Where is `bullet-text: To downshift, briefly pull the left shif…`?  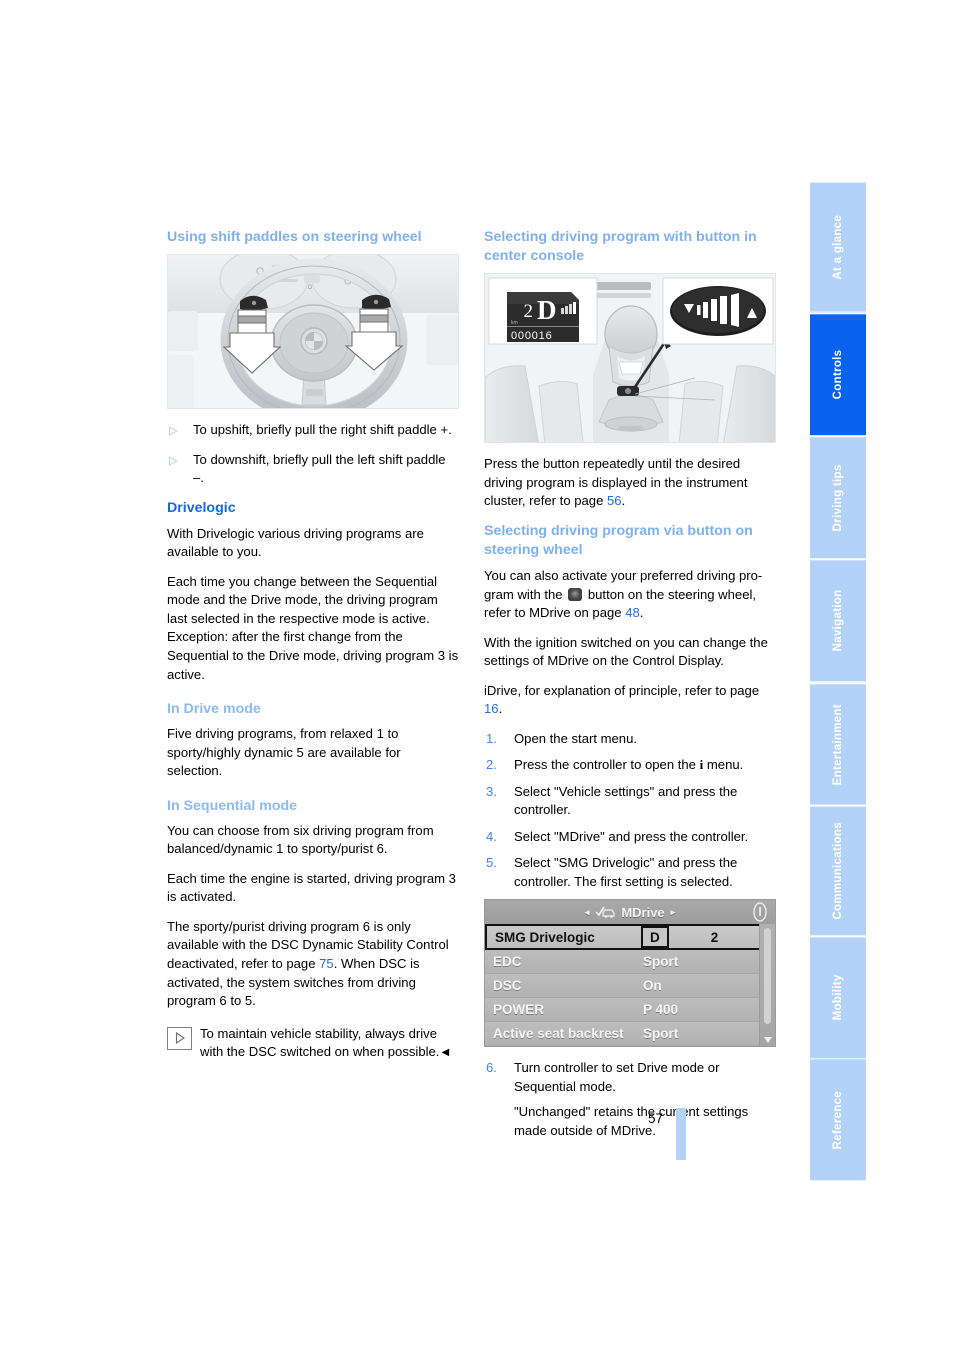
bullet-text: To downshift, briefly pull the left shif… is located at coordinates (319, 468).